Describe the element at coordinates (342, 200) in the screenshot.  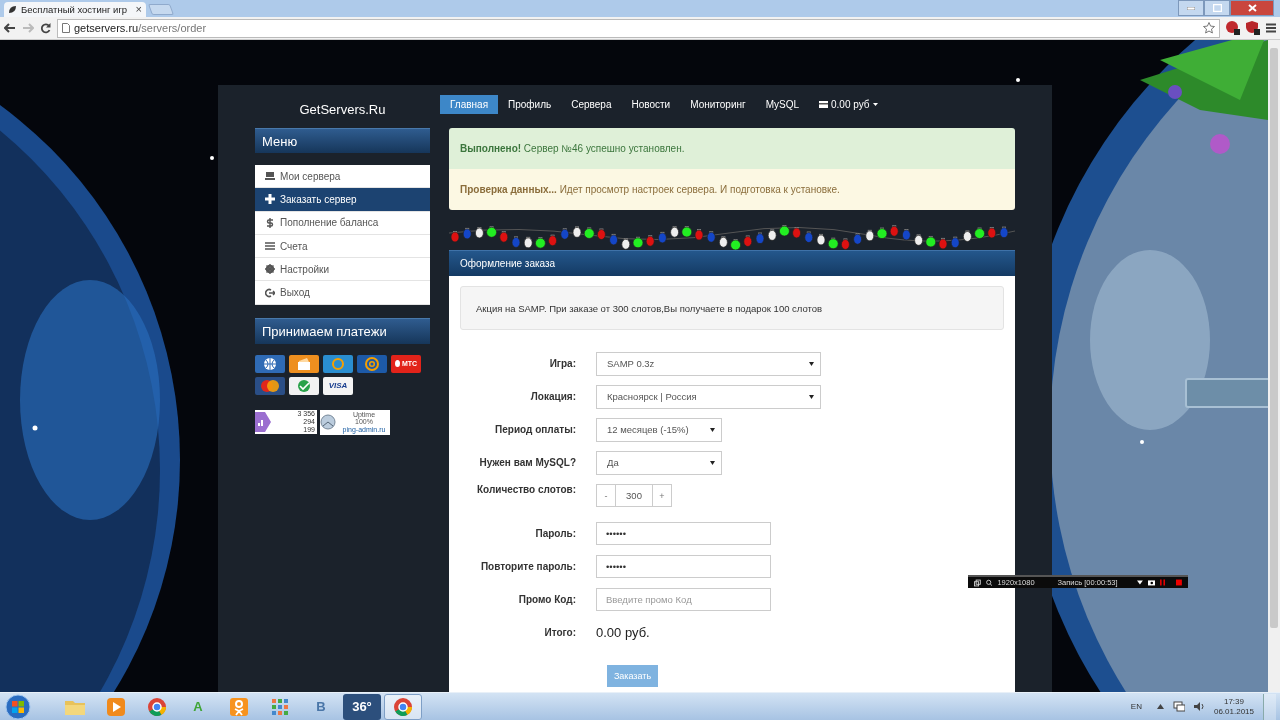
I see `menu-item: Заказать сервер` at that location.